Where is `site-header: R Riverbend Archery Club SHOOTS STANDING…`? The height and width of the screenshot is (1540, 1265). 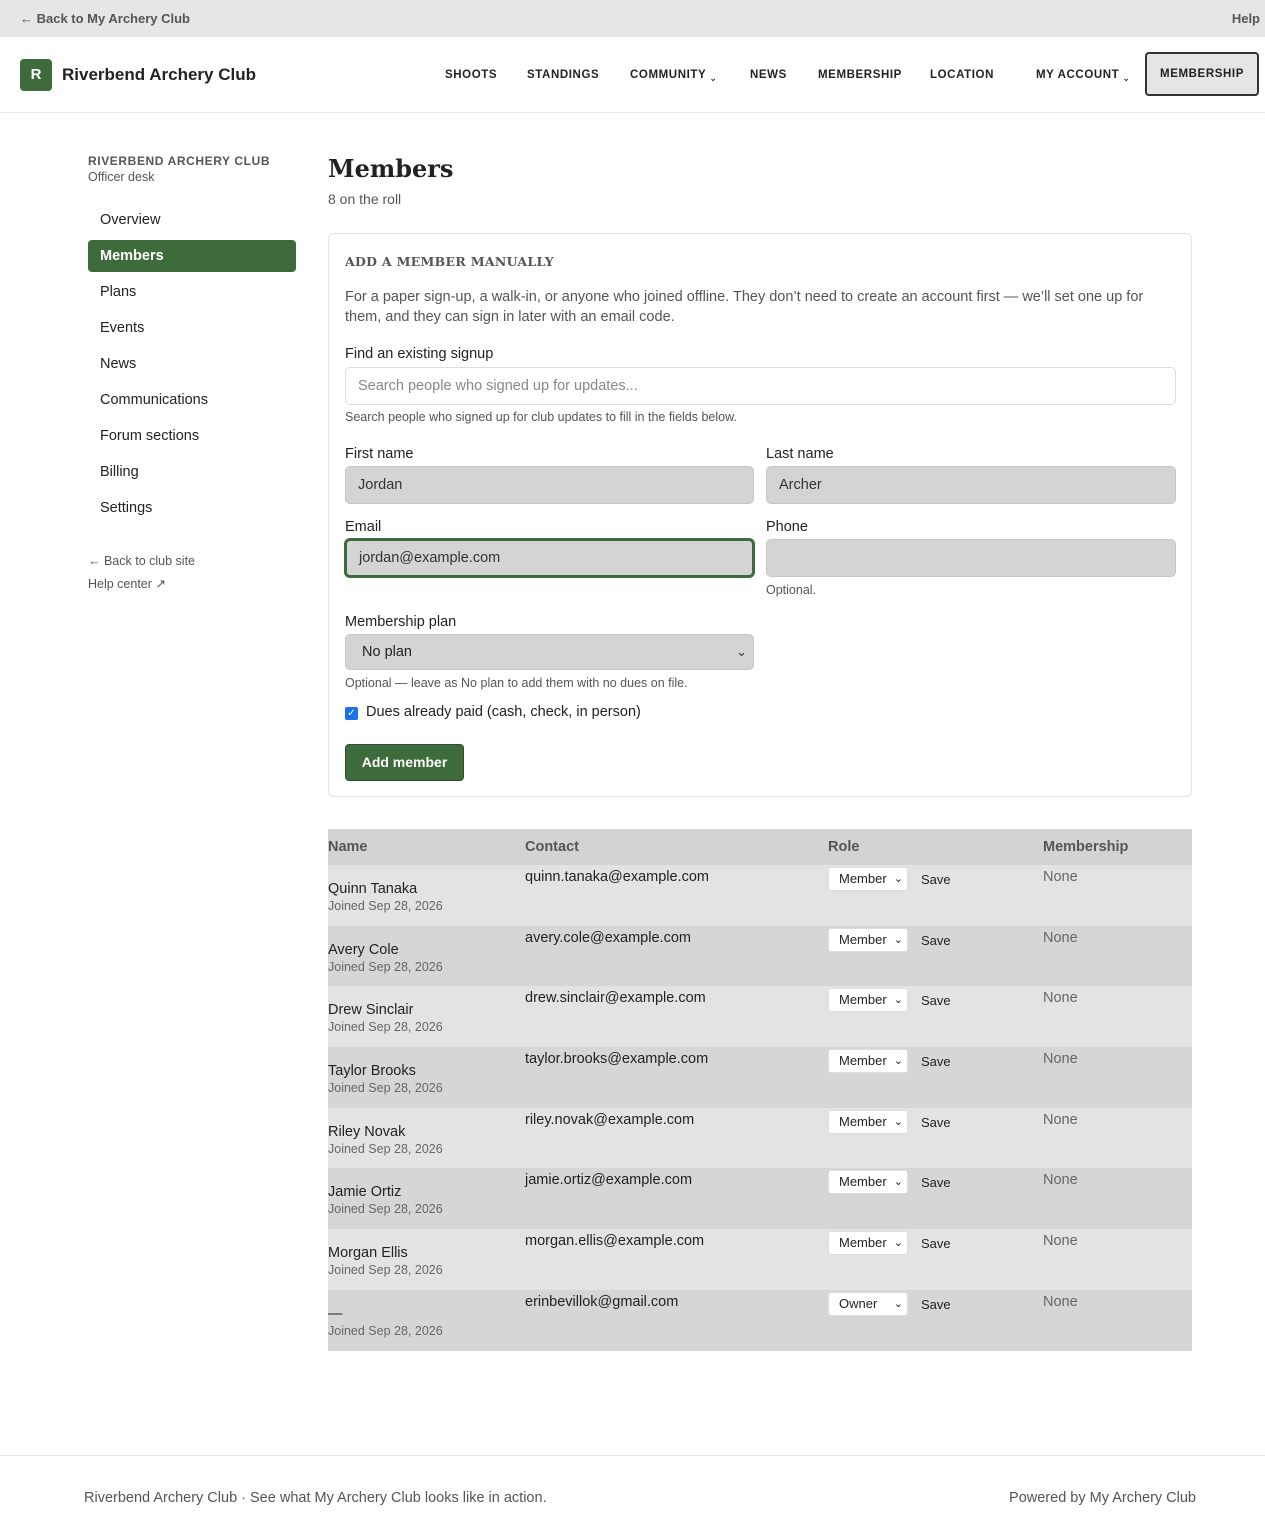
site-header: R Riverbend Archery Club SHOOTS STANDING… is located at coordinates (632, 75).